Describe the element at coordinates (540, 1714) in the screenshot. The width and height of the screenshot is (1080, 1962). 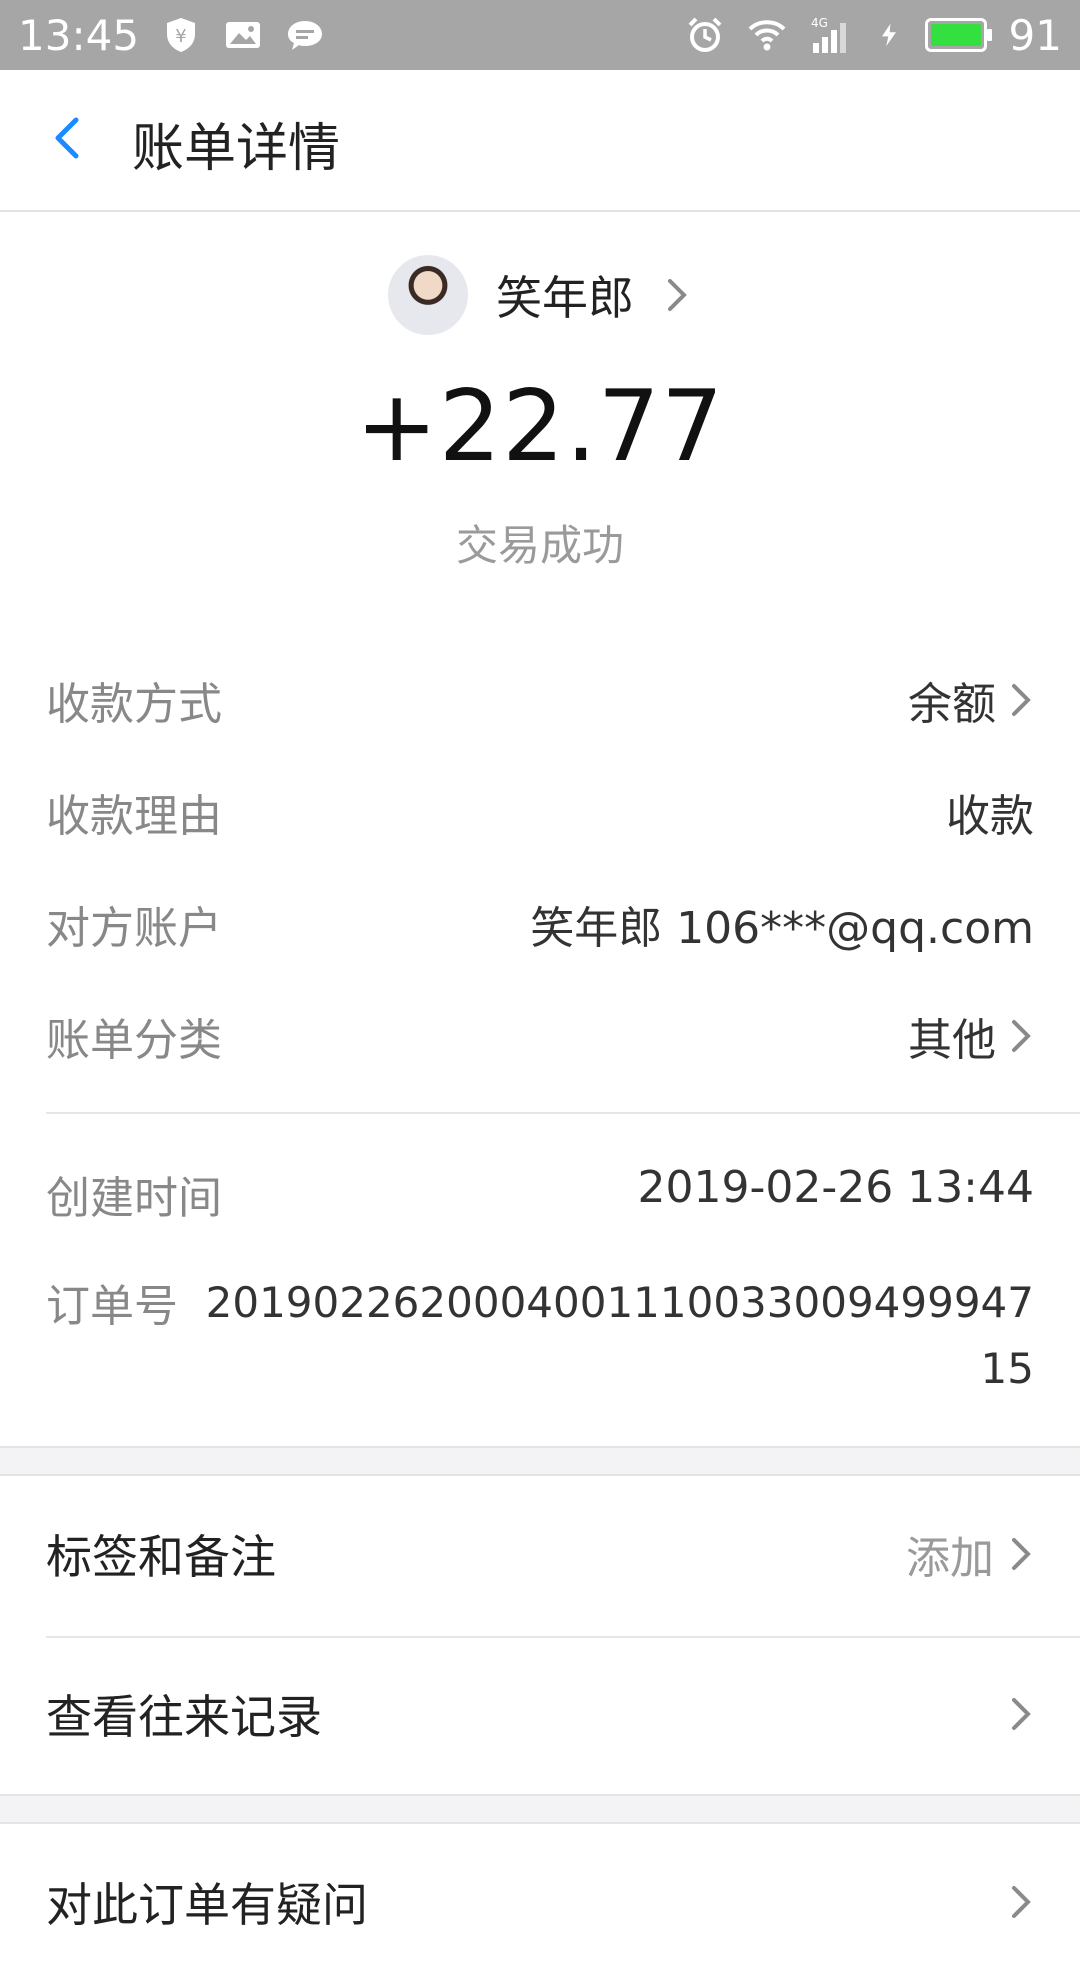
I see `view-history-row: 查看往来记录` at that location.